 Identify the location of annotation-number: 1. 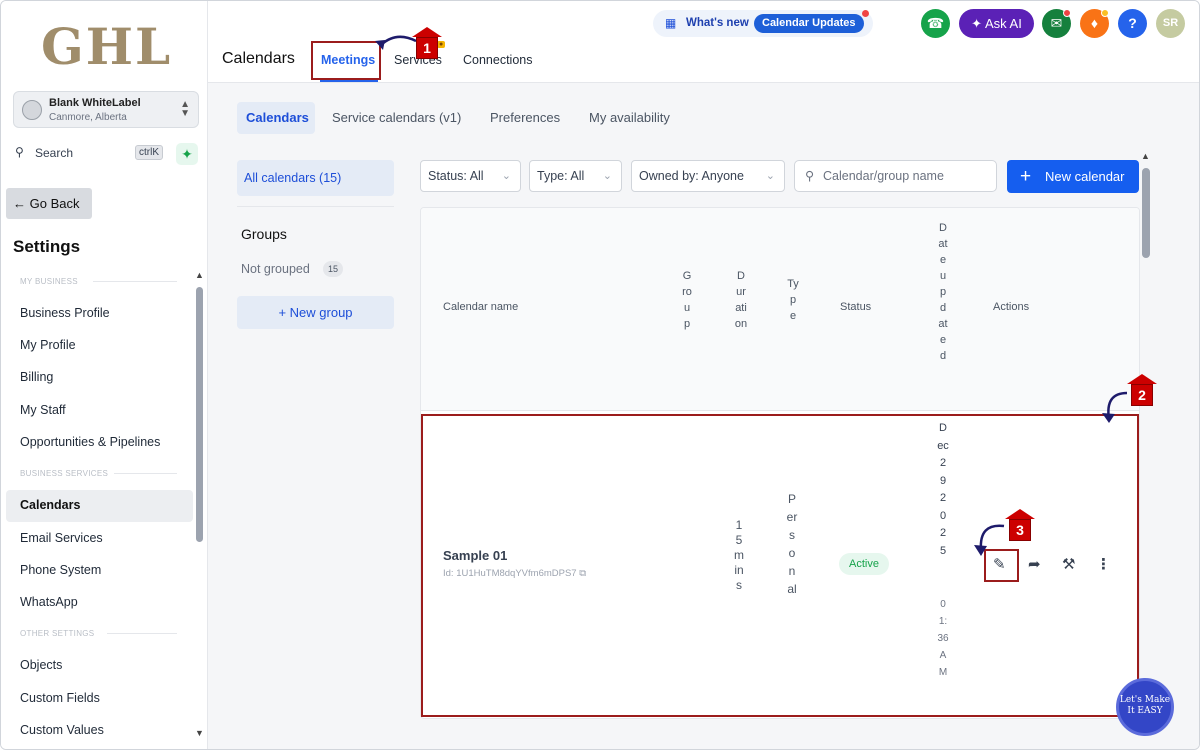
(427, 48).